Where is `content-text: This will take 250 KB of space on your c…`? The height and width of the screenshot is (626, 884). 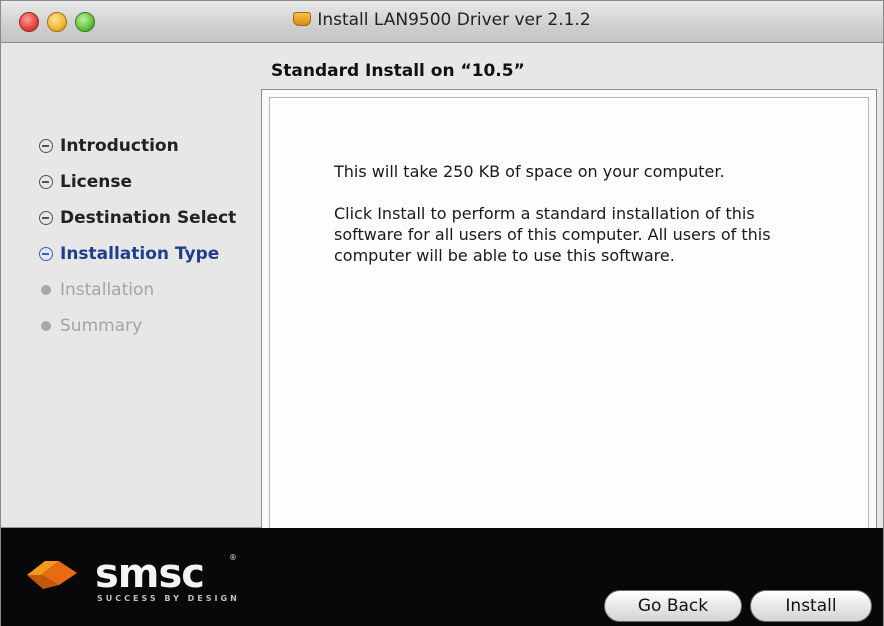
content-text: This will take 250 KB of space on your c… is located at coordinates (574, 224).